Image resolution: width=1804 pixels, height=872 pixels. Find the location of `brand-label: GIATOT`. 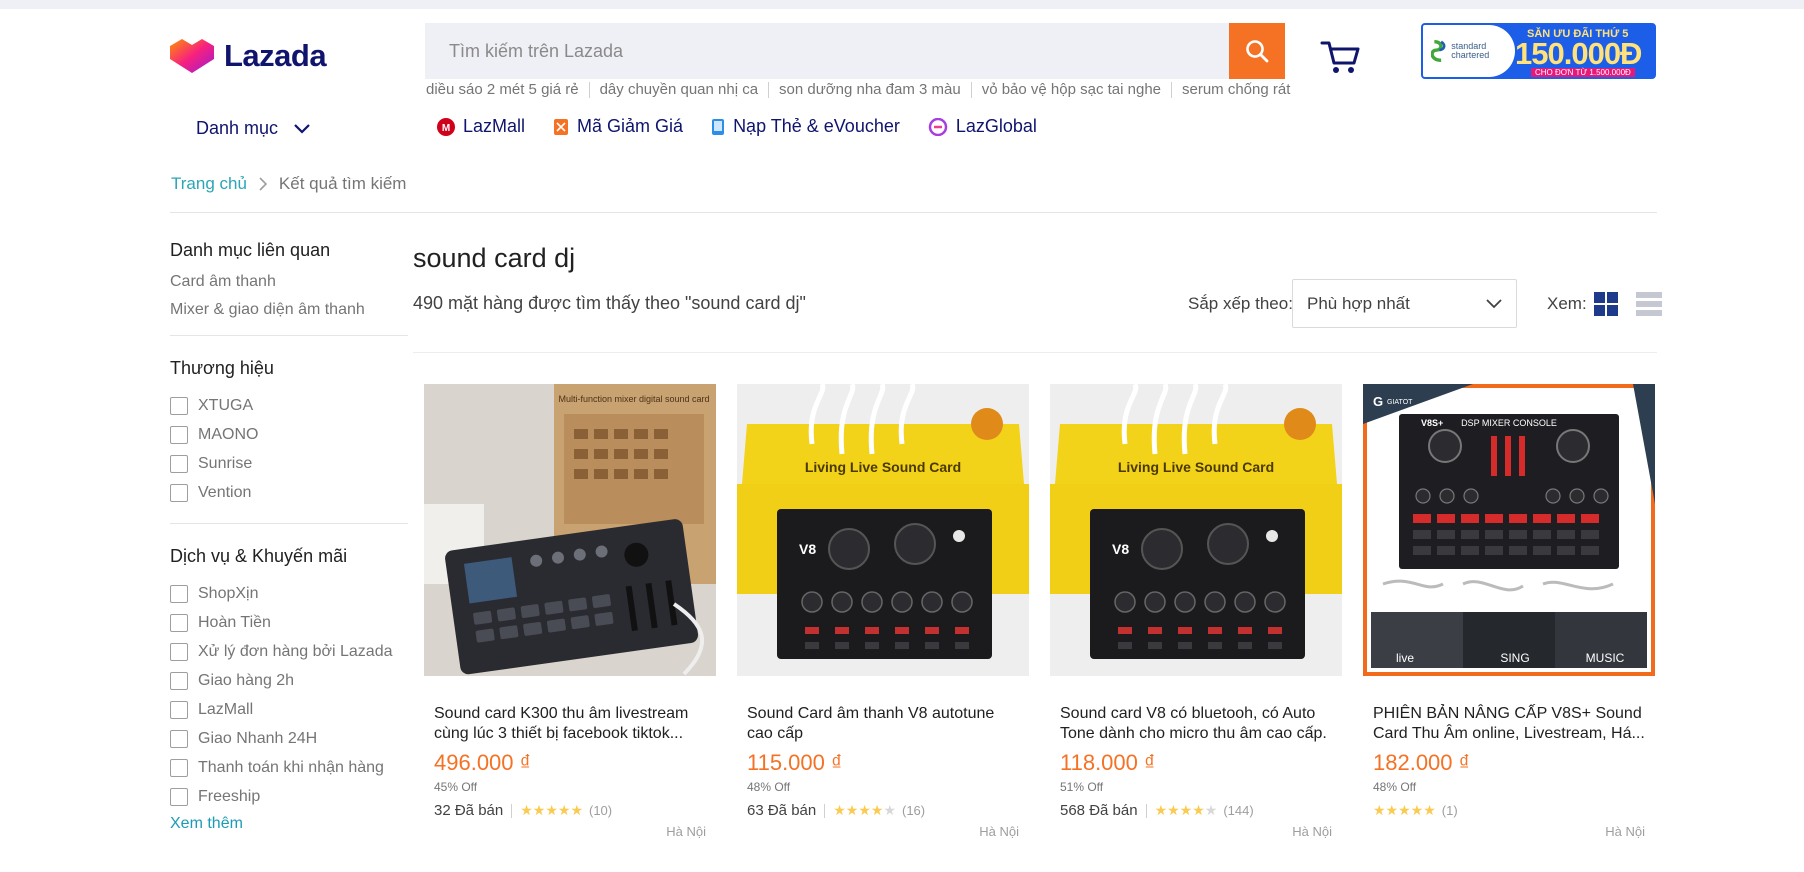

brand-label: GIATOT is located at coordinates (1400, 402).